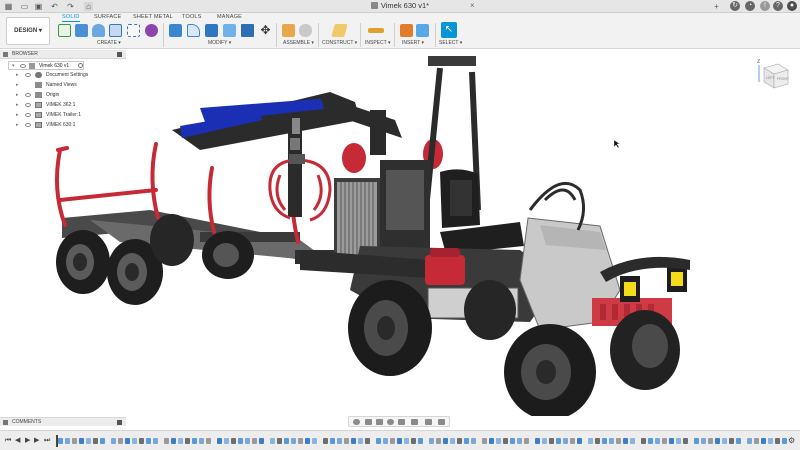  I want to click on new-sketch-icon, so click(64, 30).